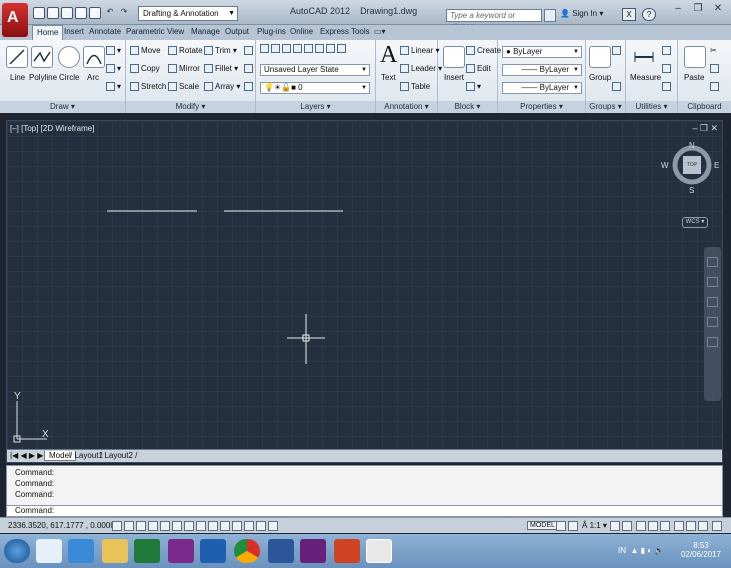 The image size is (731, 568). What do you see at coordinates (69, 77) in the screenshot?
I see `circle-button: Circle` at bounding box center [69, 77].